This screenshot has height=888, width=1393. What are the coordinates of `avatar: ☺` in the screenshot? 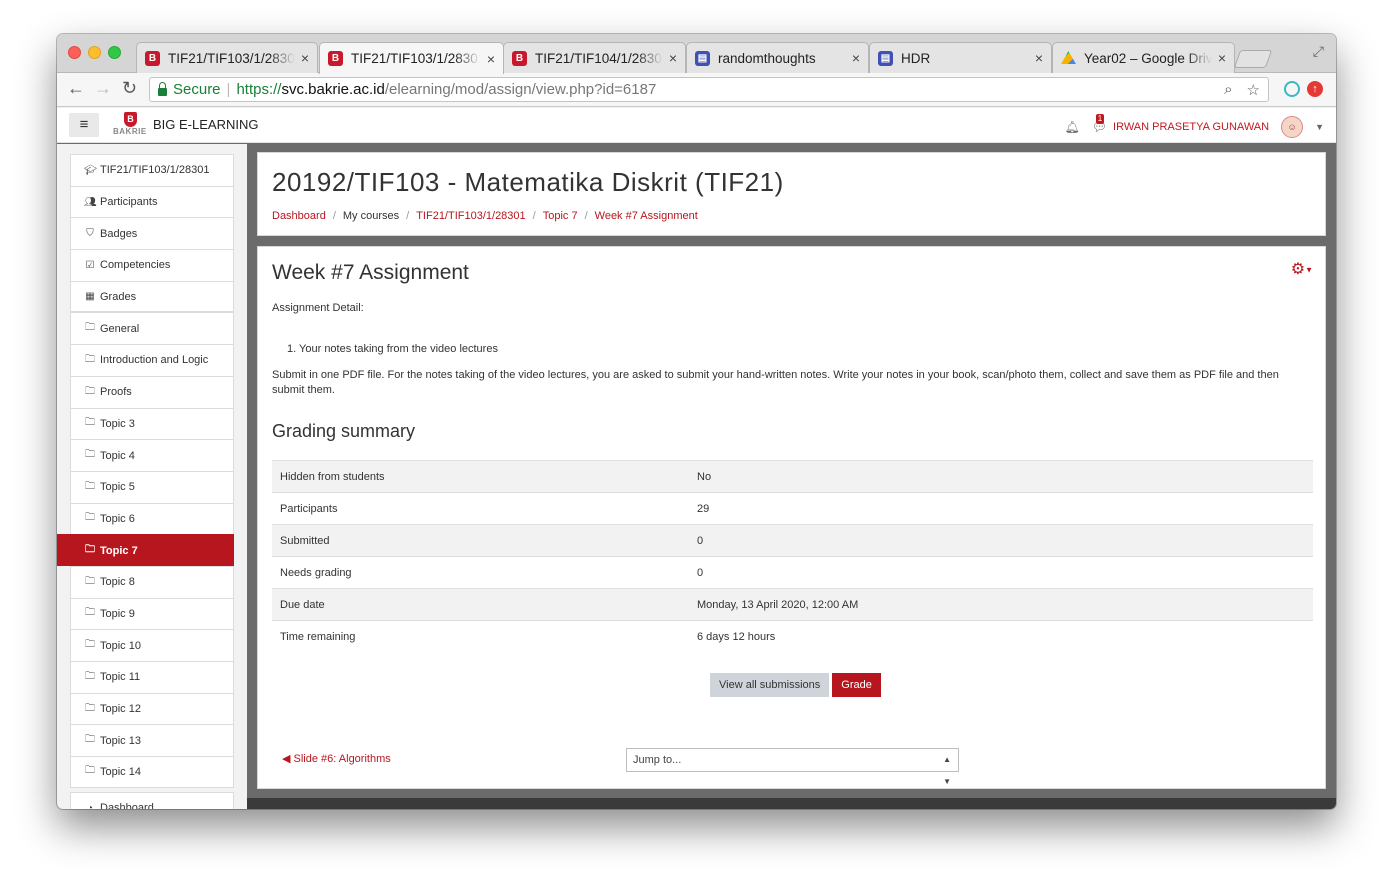 It's located at (1292, 127).